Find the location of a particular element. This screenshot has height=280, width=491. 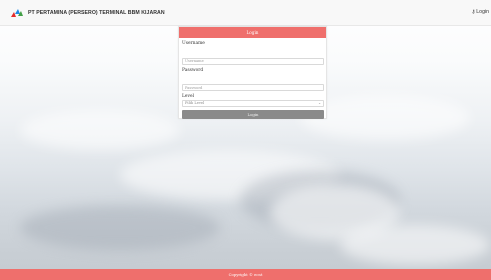

login-button: Login is located at coordinates (253, 114).